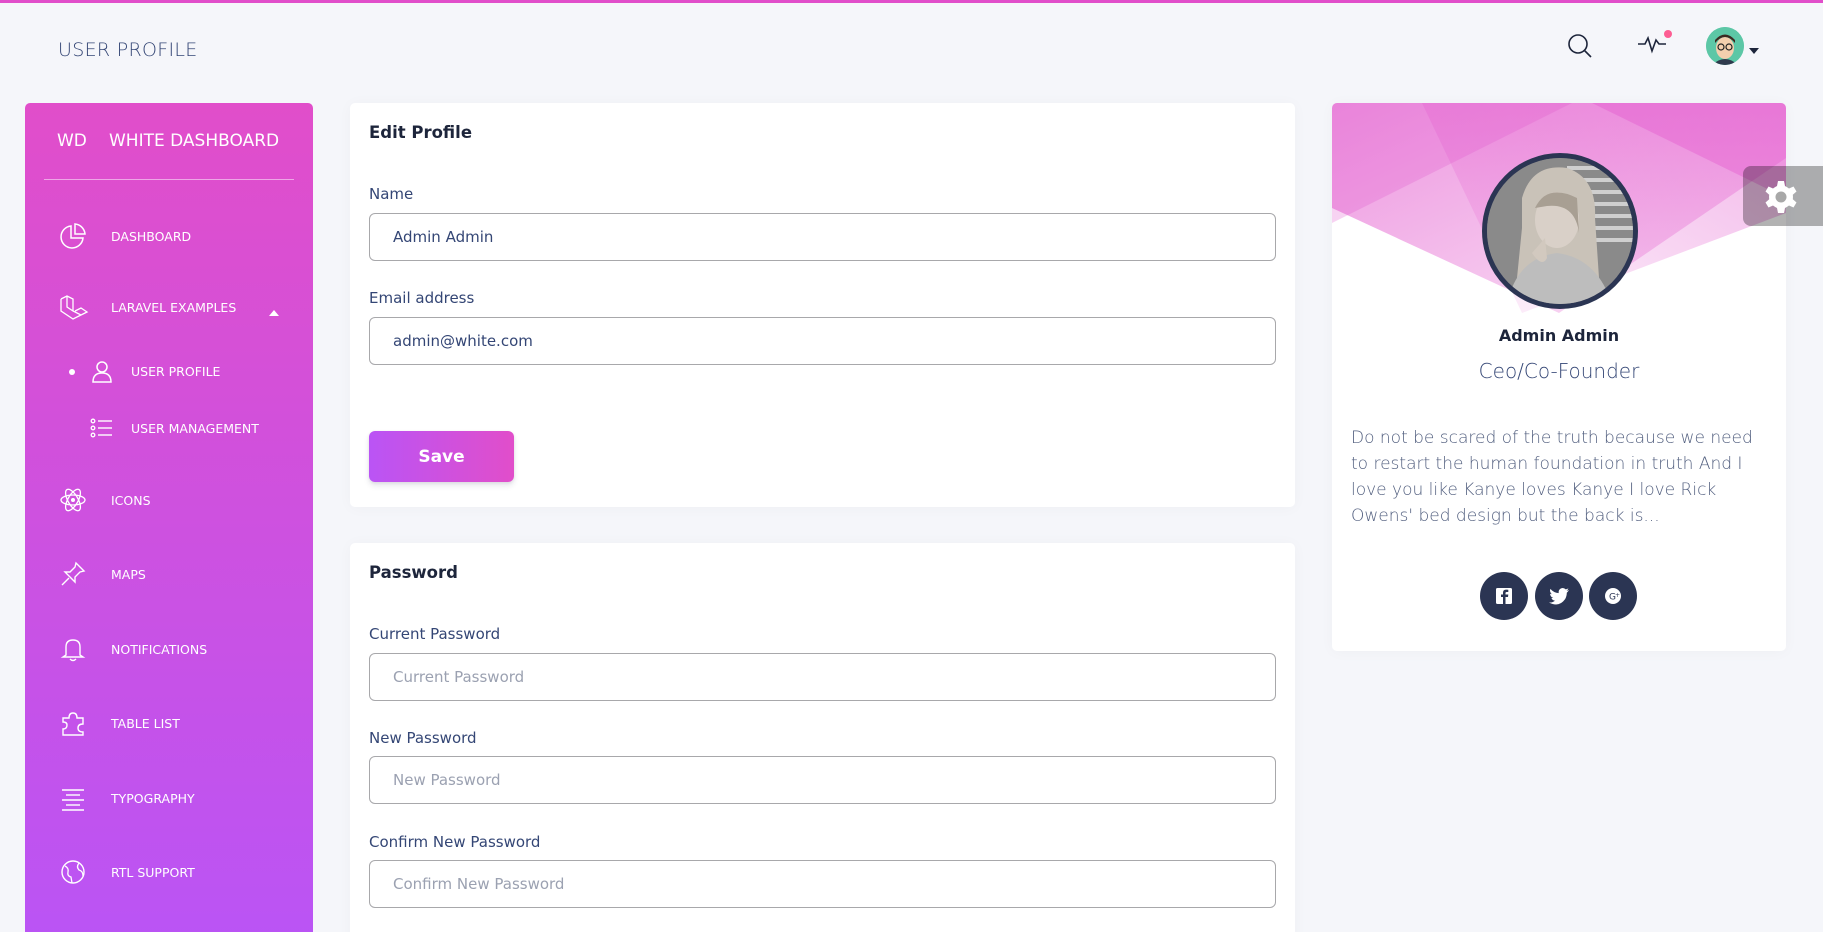 This screenshot has width=1823, height=932. I want to click on sidebar-item-label: ICONS, so click(131, 500).